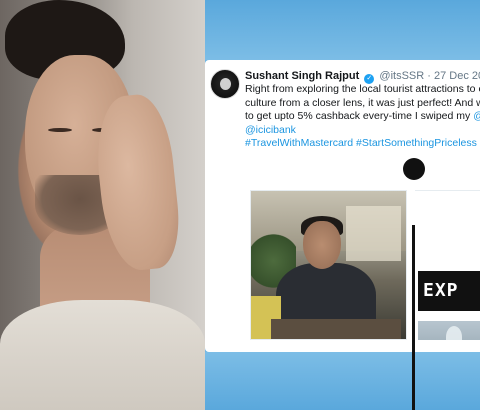 This screenshot has width=480, height=410. Describe the element at coordinates (322, 245) in the screenshot. I see `person-head` at that location.